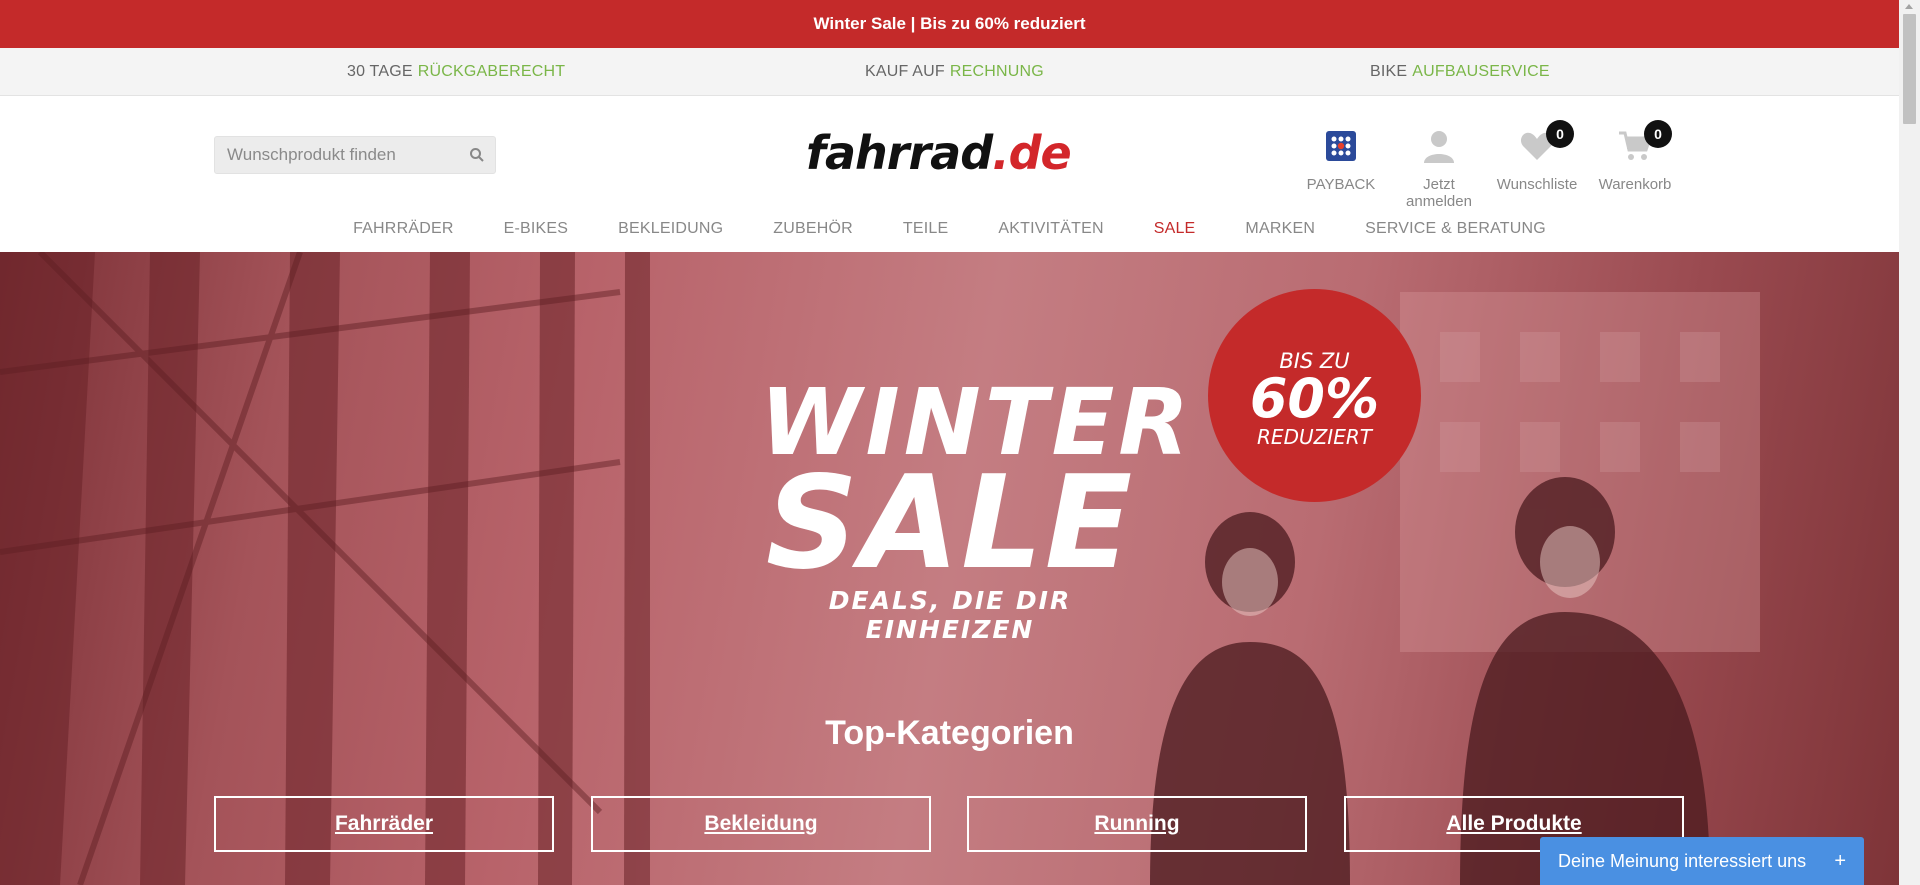 The height and width of the screenshot is (885, 1920). What do you see at coordinates (536, 231) in the screenshot?
I see `nav-item-e-bikes: E-BIKES` at bounding box center [536, 231].